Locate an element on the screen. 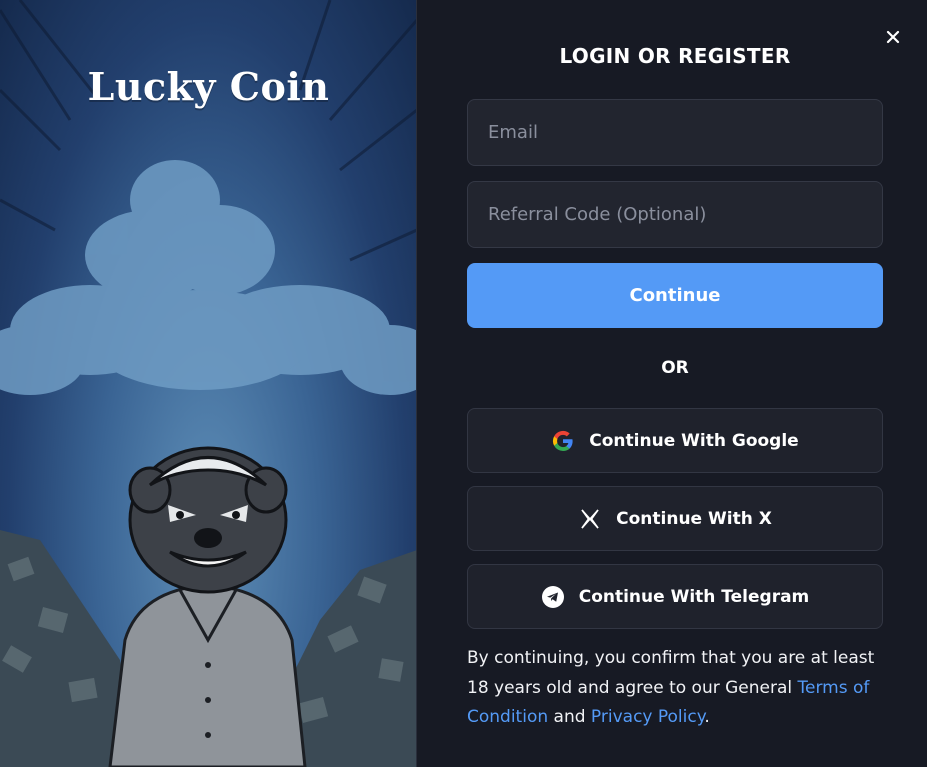 This screenshot has width=927, height=767. continue-button: Continue is located at coordinates (675, 295).